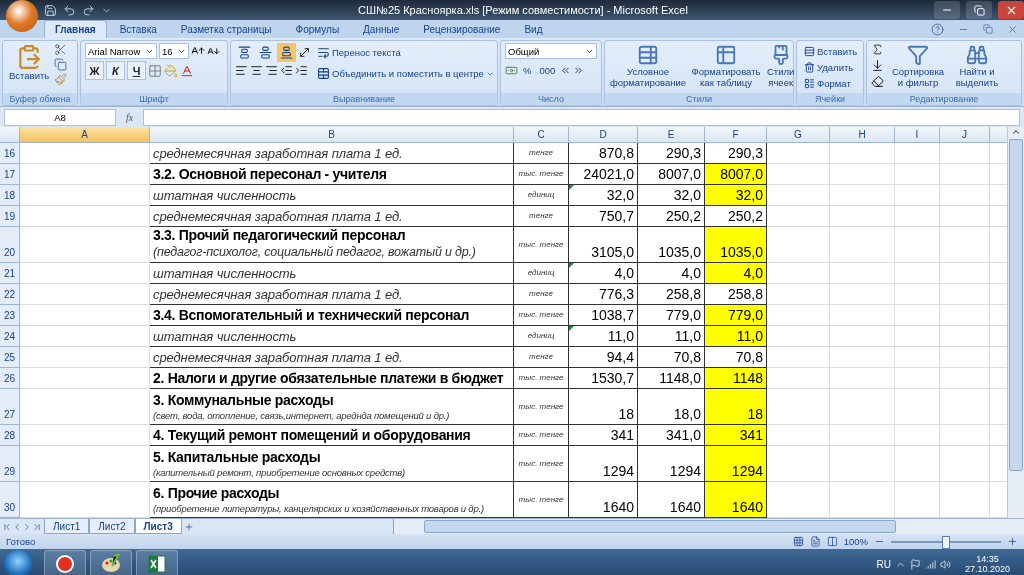  Describe the element at coordinates (815, 541) in the screenshot. I see `page-layout-icon` at that location.